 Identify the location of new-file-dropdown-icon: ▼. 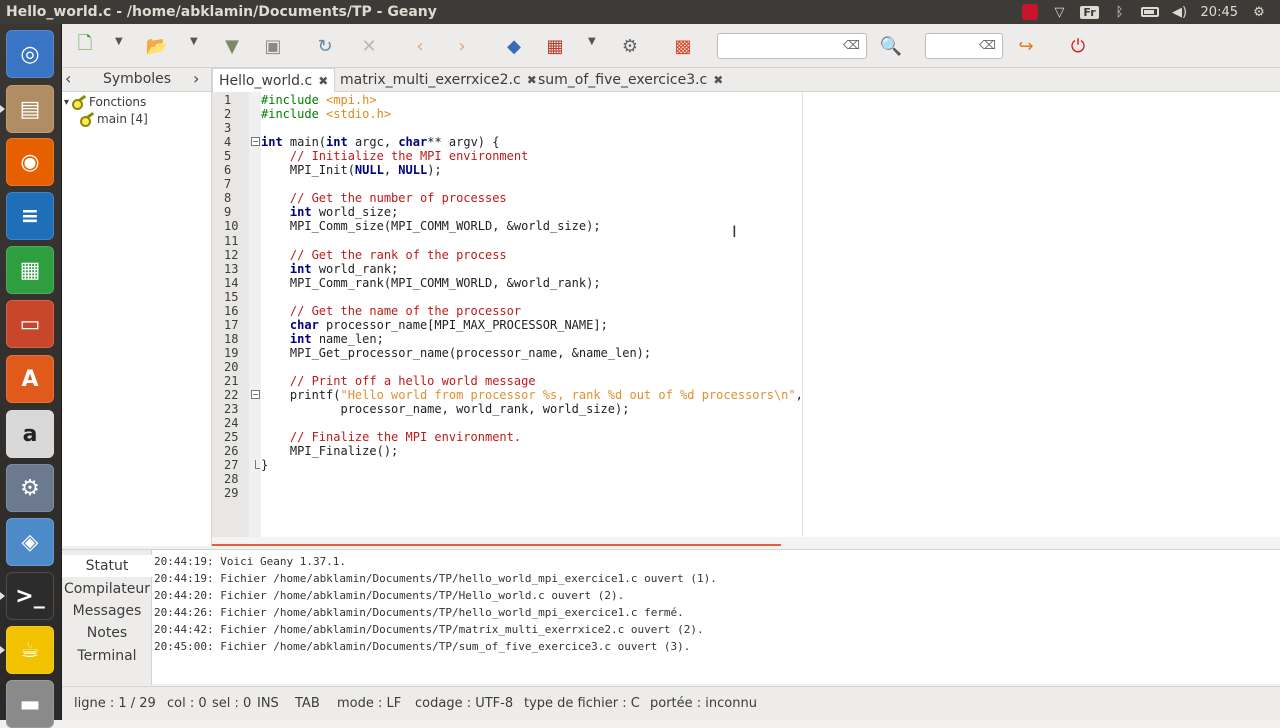
(119, 41).